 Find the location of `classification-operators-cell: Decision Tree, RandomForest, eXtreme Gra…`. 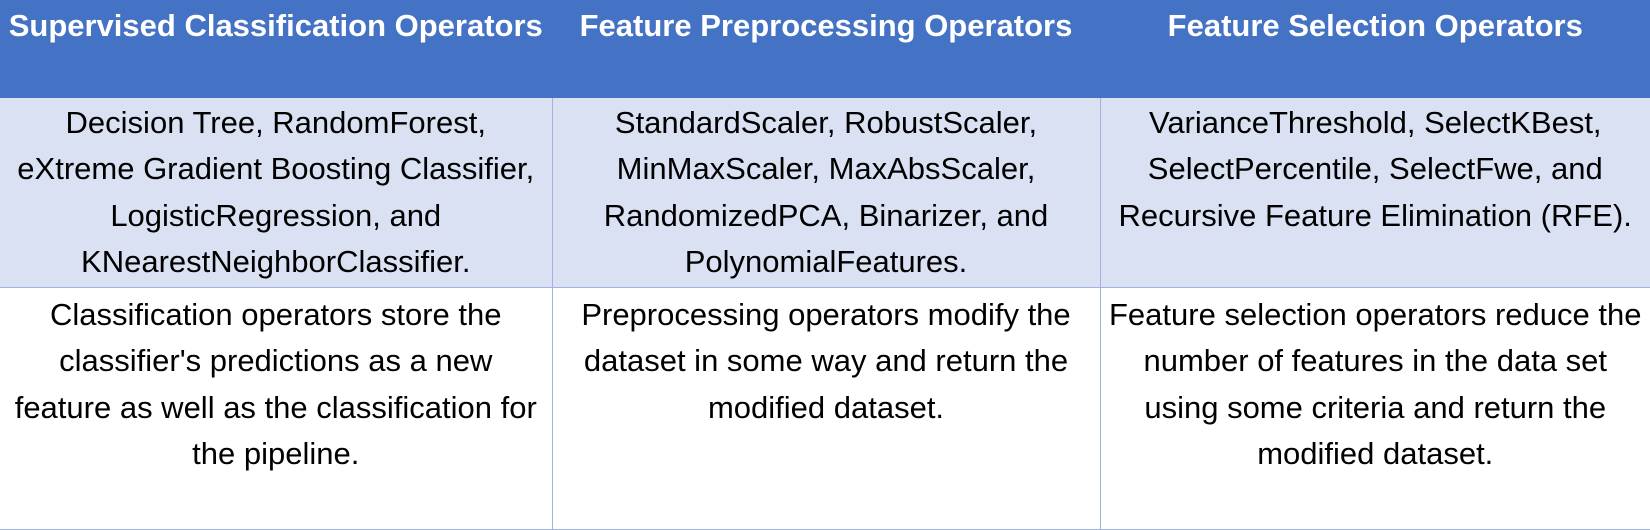

classification-operators-cell: Decision Tree, RandomForest, eXtreme Gra… is located at coordinates (276, 192).